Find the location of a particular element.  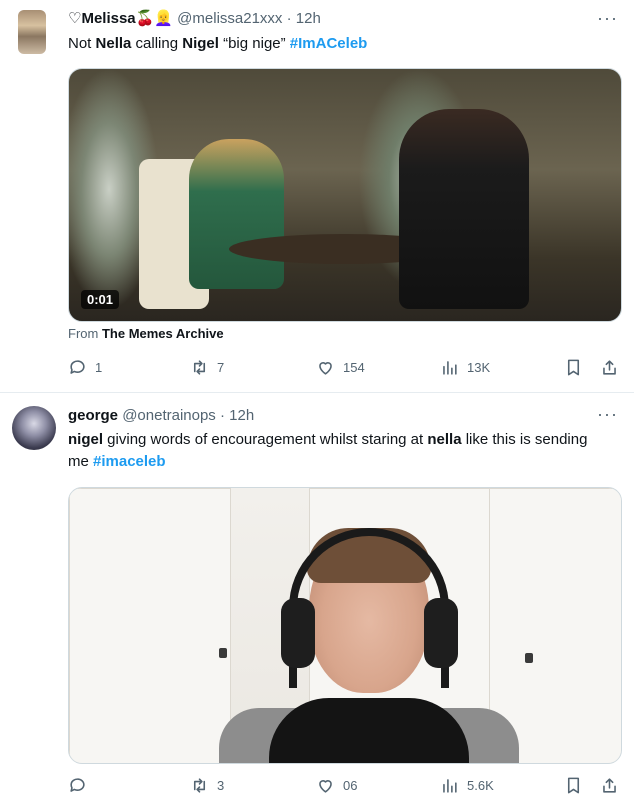

retweet-count: 7 is located at coordinates (221, 367).